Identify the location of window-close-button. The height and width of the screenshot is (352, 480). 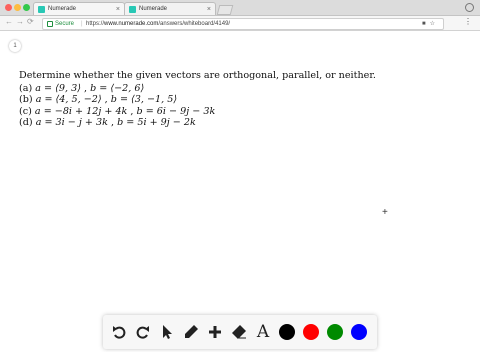
(8, 7).